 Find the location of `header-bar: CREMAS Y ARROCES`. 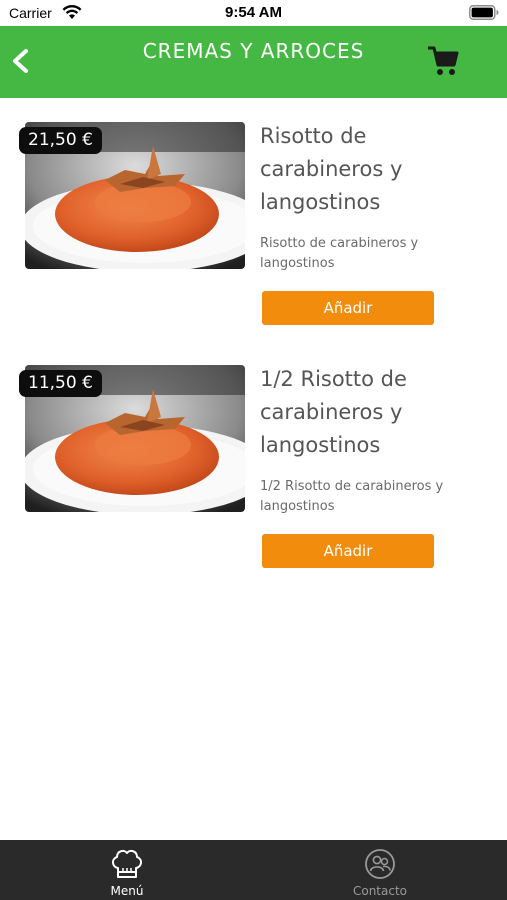

header-bar: CREMAS Y ARROCES is located at coordinates (253, 62).